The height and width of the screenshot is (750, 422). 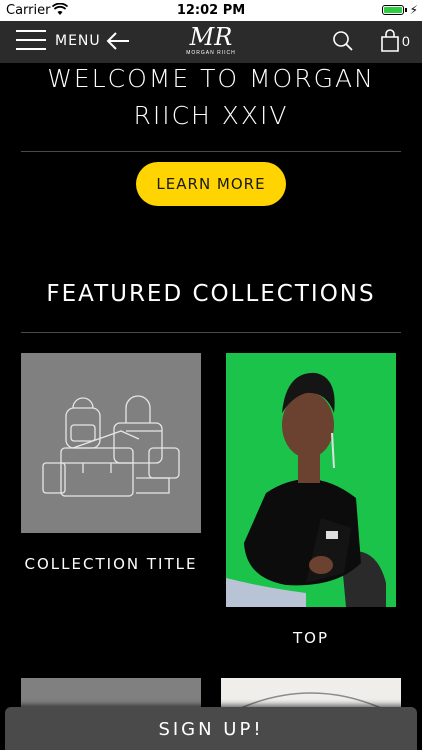 I want to click on bags-illustration, so click(x=111, y=446).